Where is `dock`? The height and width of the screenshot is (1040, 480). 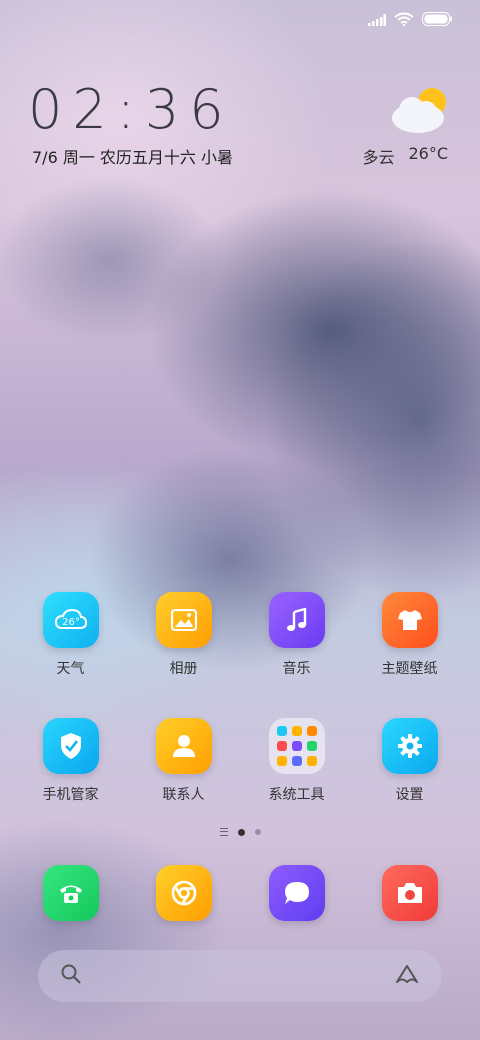
dock is located at coordinates (240, 893).